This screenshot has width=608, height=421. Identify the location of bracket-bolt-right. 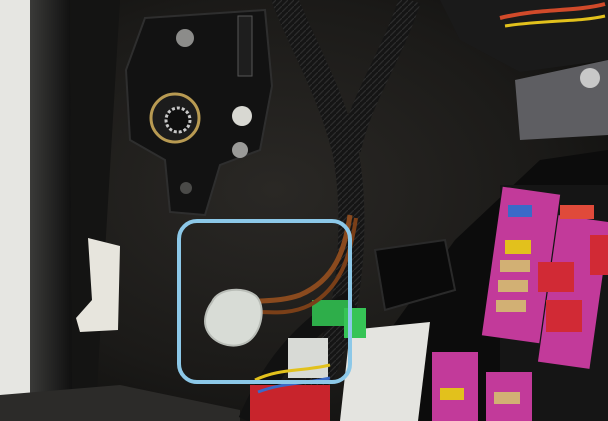
(240, 150).